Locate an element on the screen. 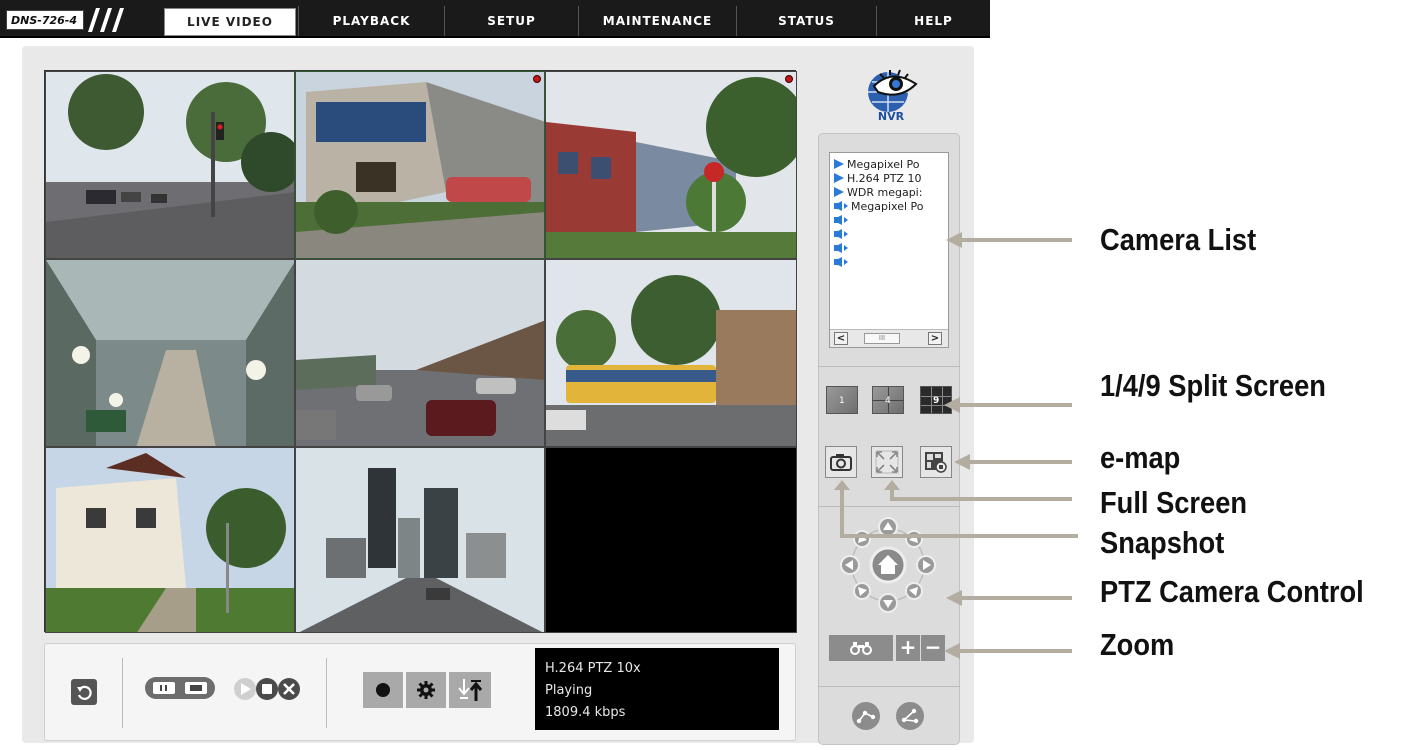 The image size is (1422, 750). camera-list-items: Megapixel Po H.264 PTZ 10 WDR megapi is located at coordinates (889, 211).